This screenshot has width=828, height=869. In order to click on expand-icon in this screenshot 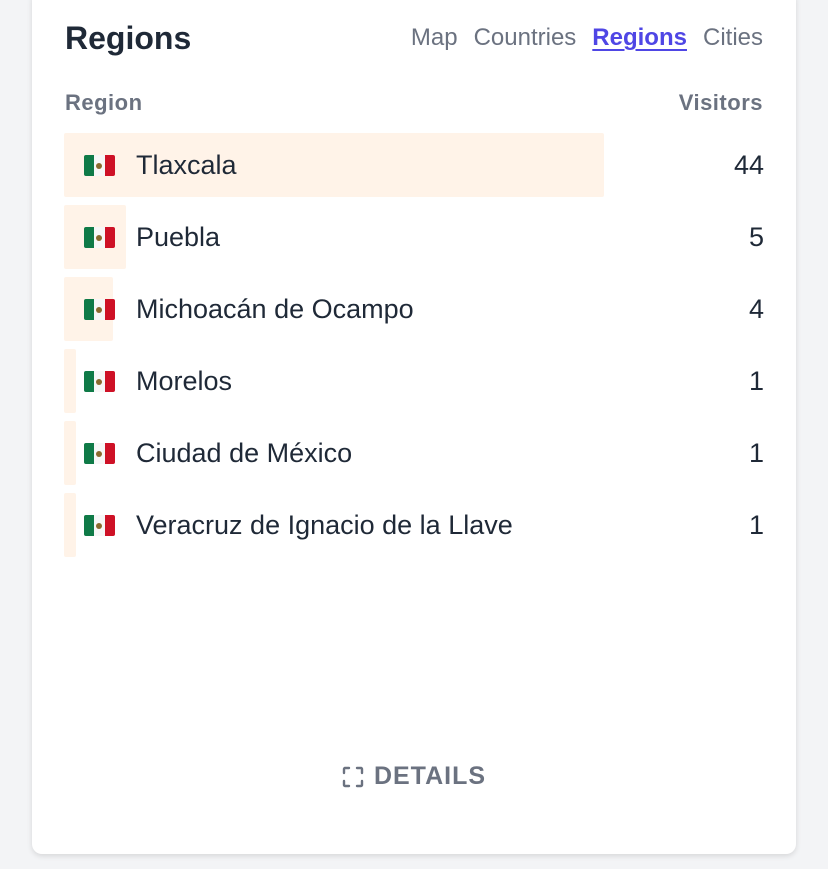, I will do `click(353, 776)`.